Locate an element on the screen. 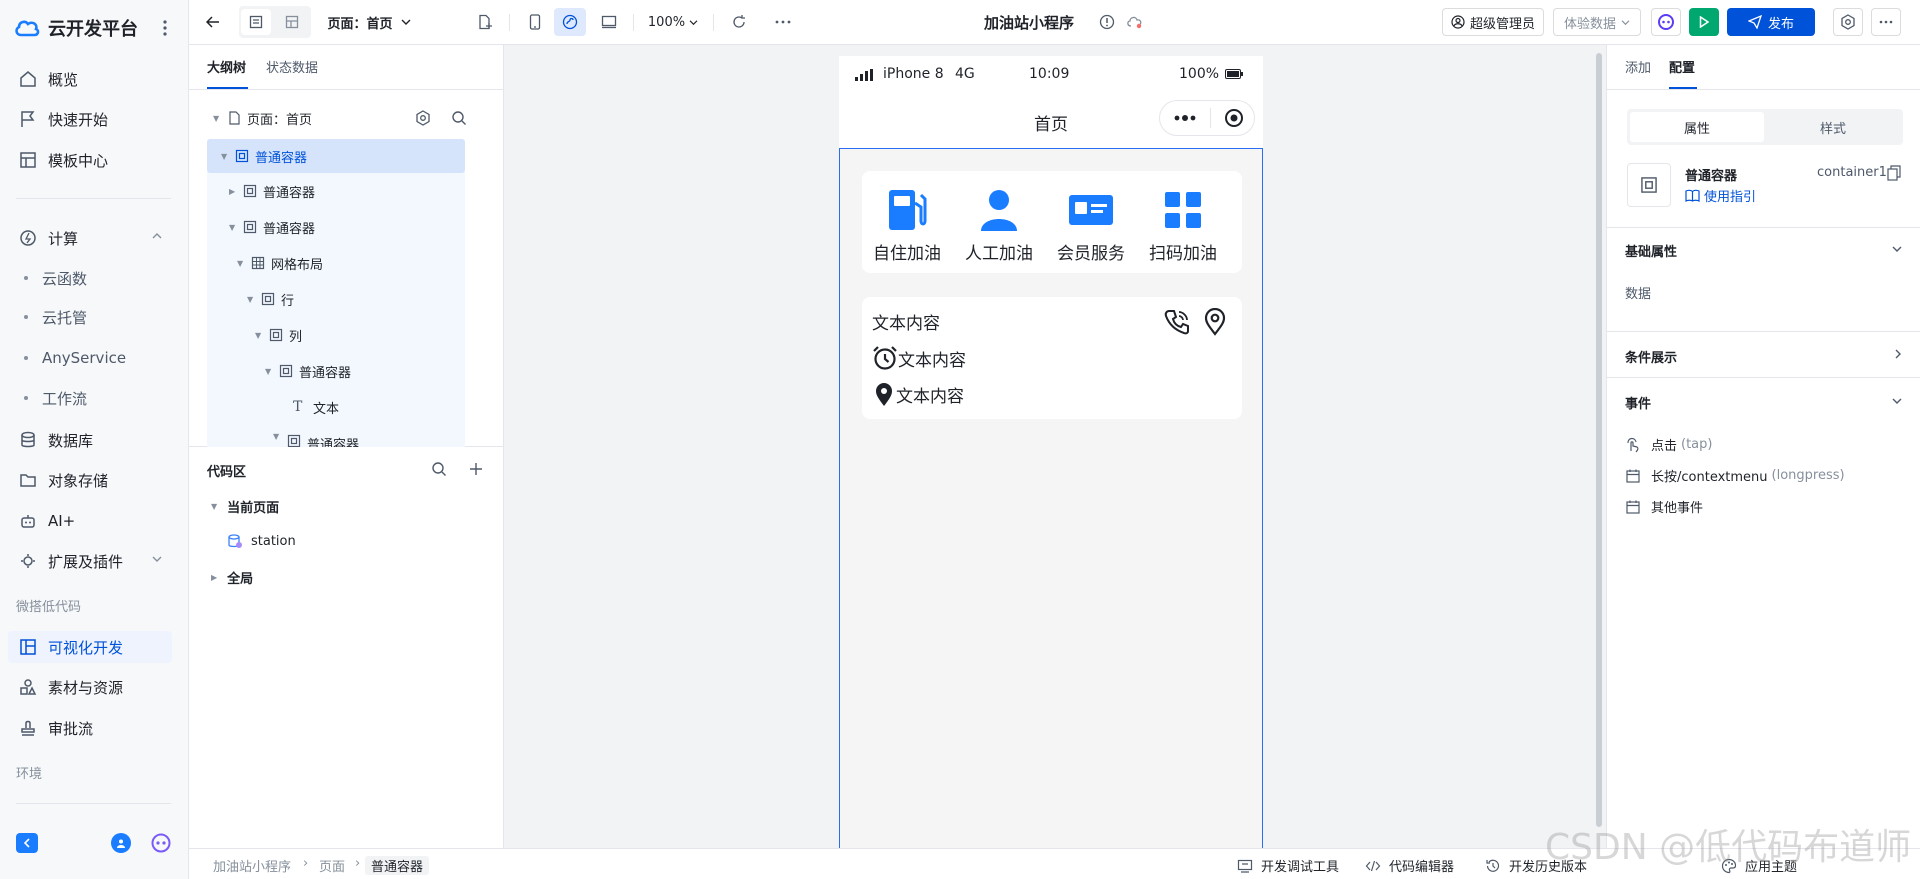 The image size is (1920, 879). service-membership: 会员服务 is located at coordinates (1091, 226).